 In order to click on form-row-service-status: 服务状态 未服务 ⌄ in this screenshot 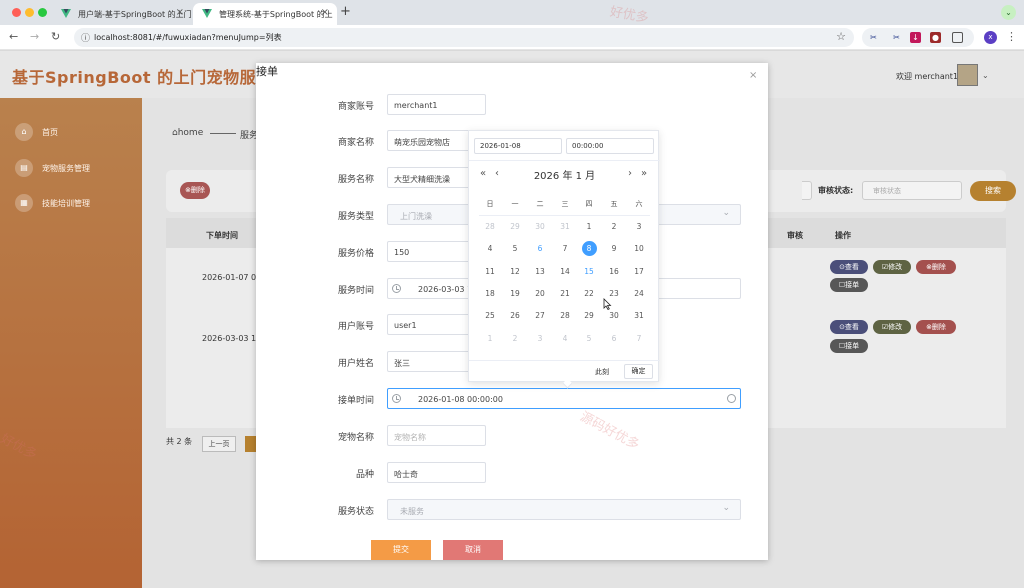, I will do `click(512, 510)`.